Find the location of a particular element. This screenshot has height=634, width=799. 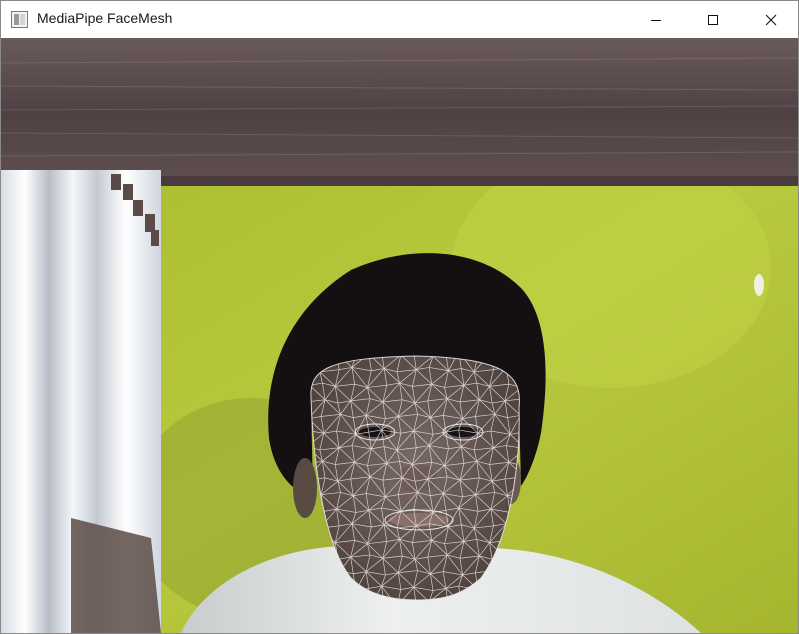

right-eye is located at coordinates (463, 432).